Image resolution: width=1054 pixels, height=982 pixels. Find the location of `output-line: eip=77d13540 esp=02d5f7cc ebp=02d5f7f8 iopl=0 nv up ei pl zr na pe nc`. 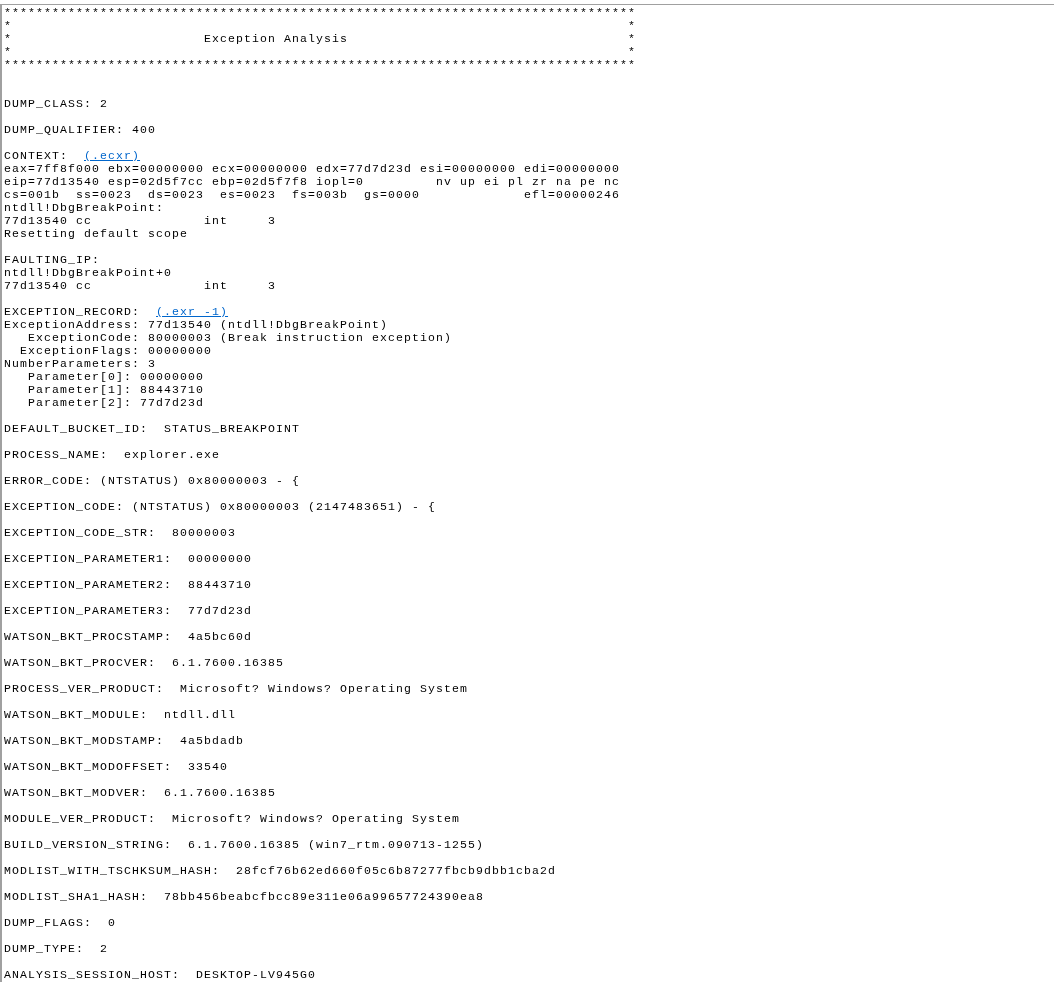

output-line: eip=77d13540 esp=02d5f7cc ebp=02d5f7f8 iopl=0 nv up ei pl zr na pe nc is located at coordinates (313, 181).